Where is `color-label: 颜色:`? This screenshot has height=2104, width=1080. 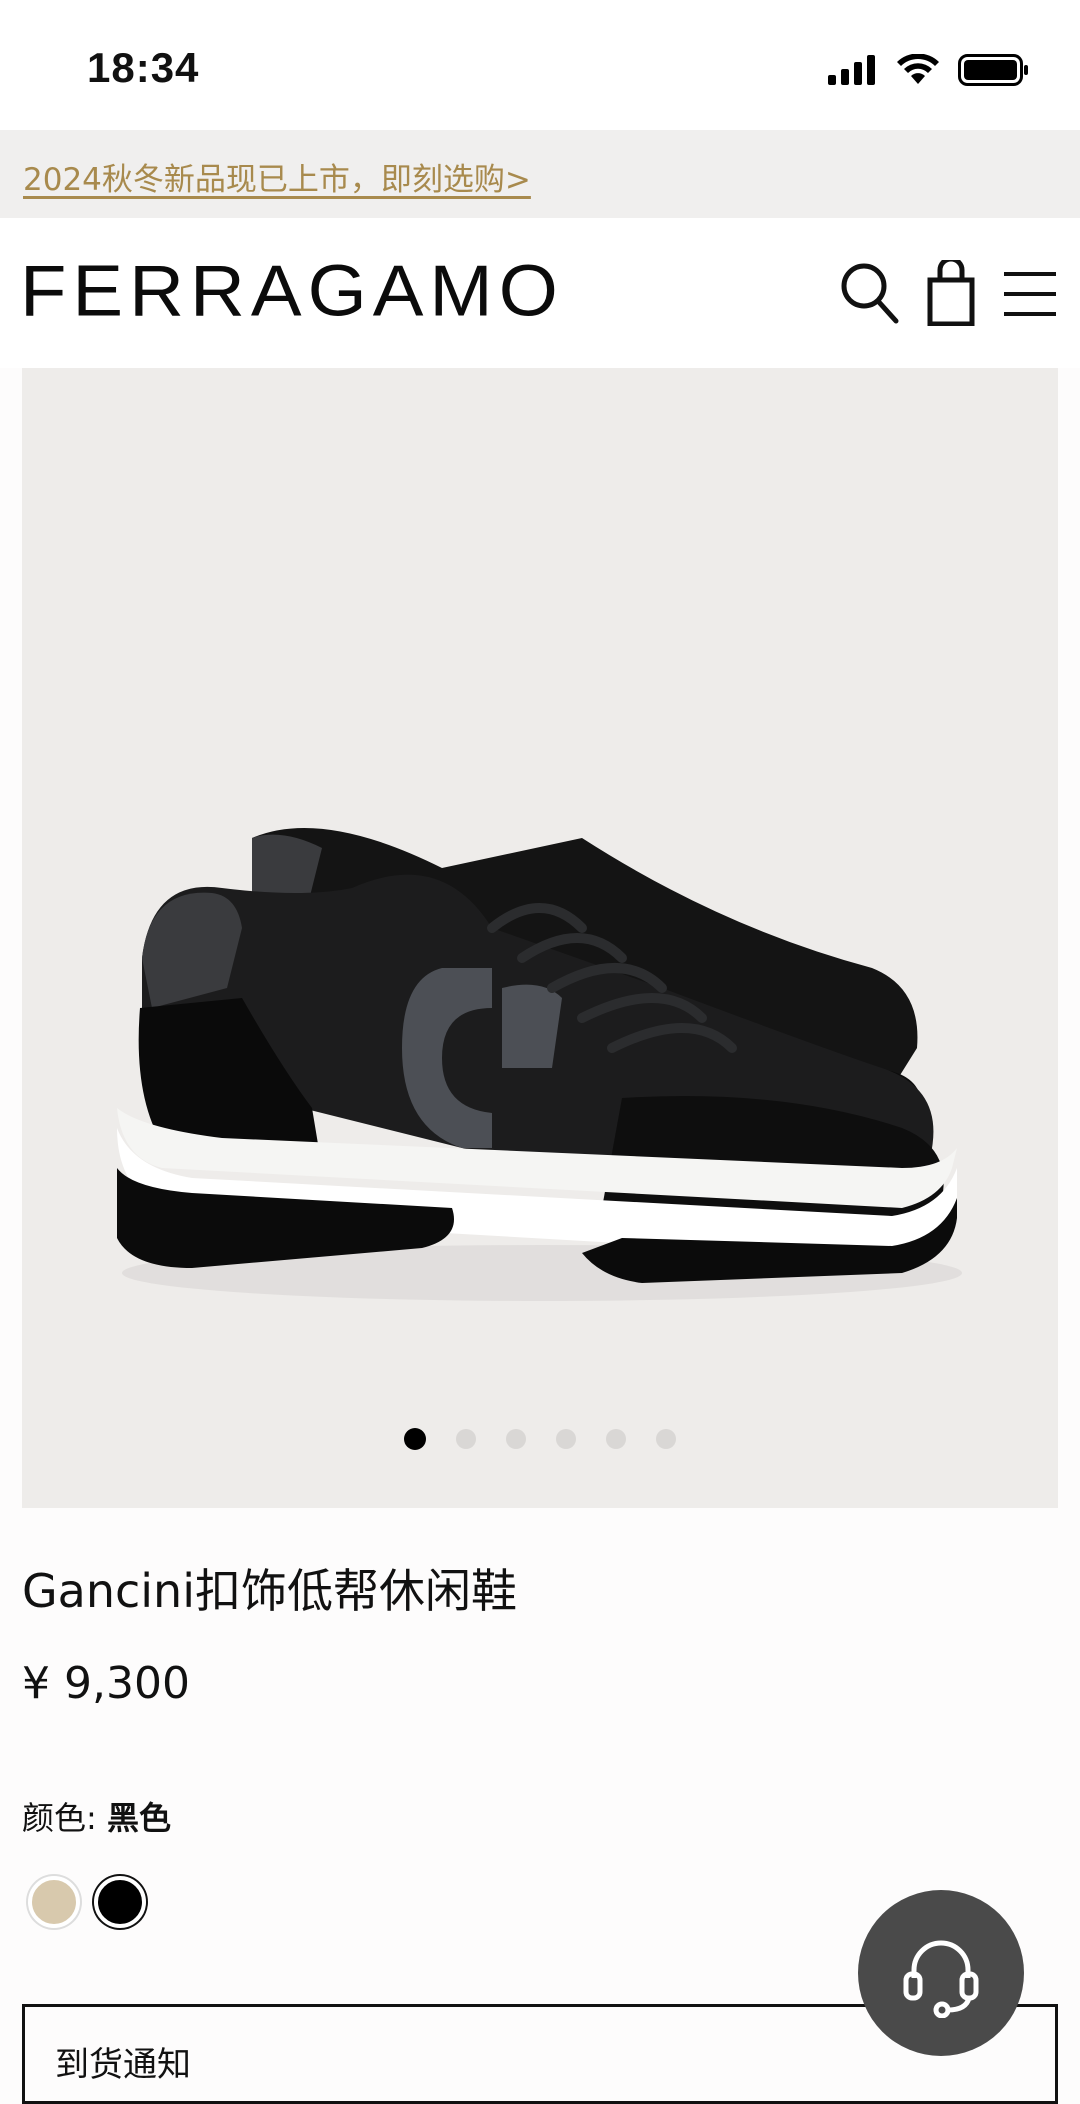 color-label: 颜色: is located at coordinates (59, 1818).